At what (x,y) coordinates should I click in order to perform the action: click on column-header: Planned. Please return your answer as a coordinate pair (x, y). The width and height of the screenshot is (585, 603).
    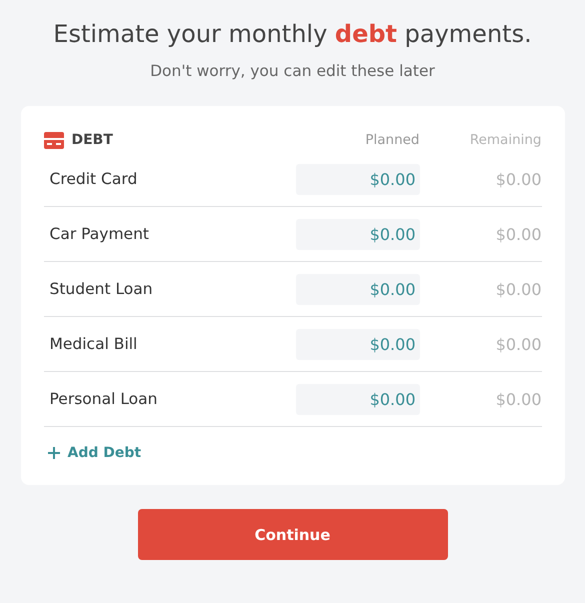
    Looking at the image, I should click on (392, 140).